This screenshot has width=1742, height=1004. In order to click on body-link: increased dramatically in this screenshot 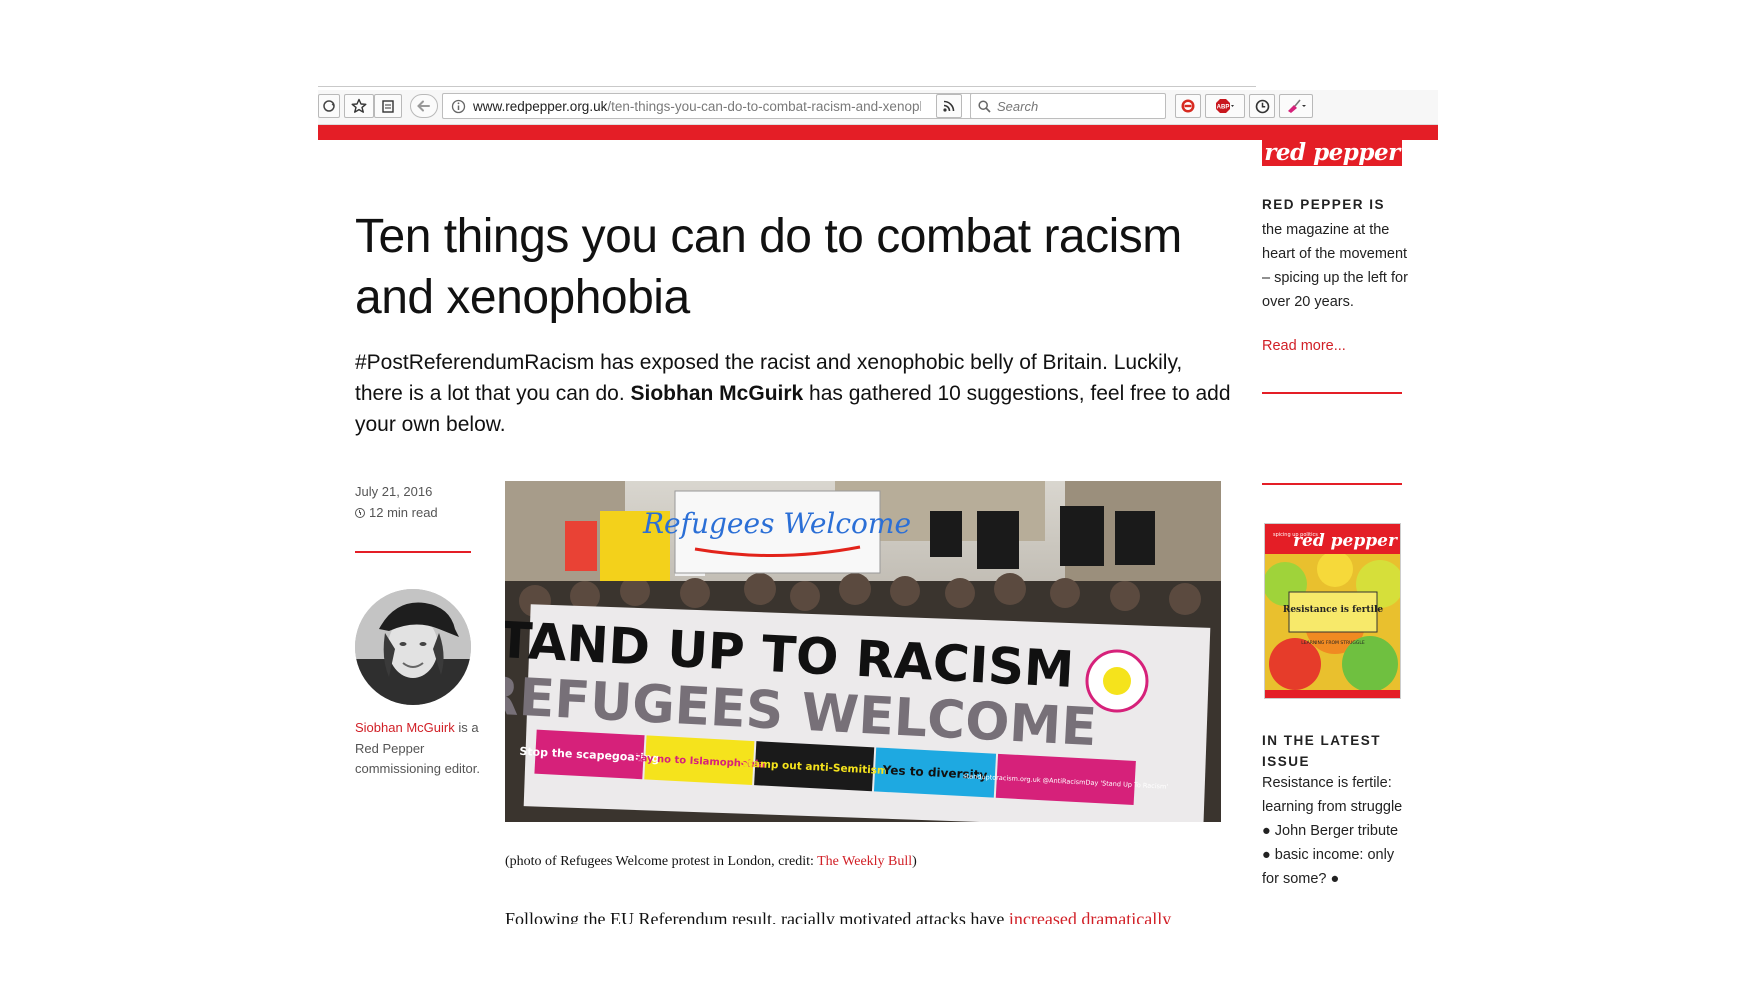, I will do `click(1090, 916)`.